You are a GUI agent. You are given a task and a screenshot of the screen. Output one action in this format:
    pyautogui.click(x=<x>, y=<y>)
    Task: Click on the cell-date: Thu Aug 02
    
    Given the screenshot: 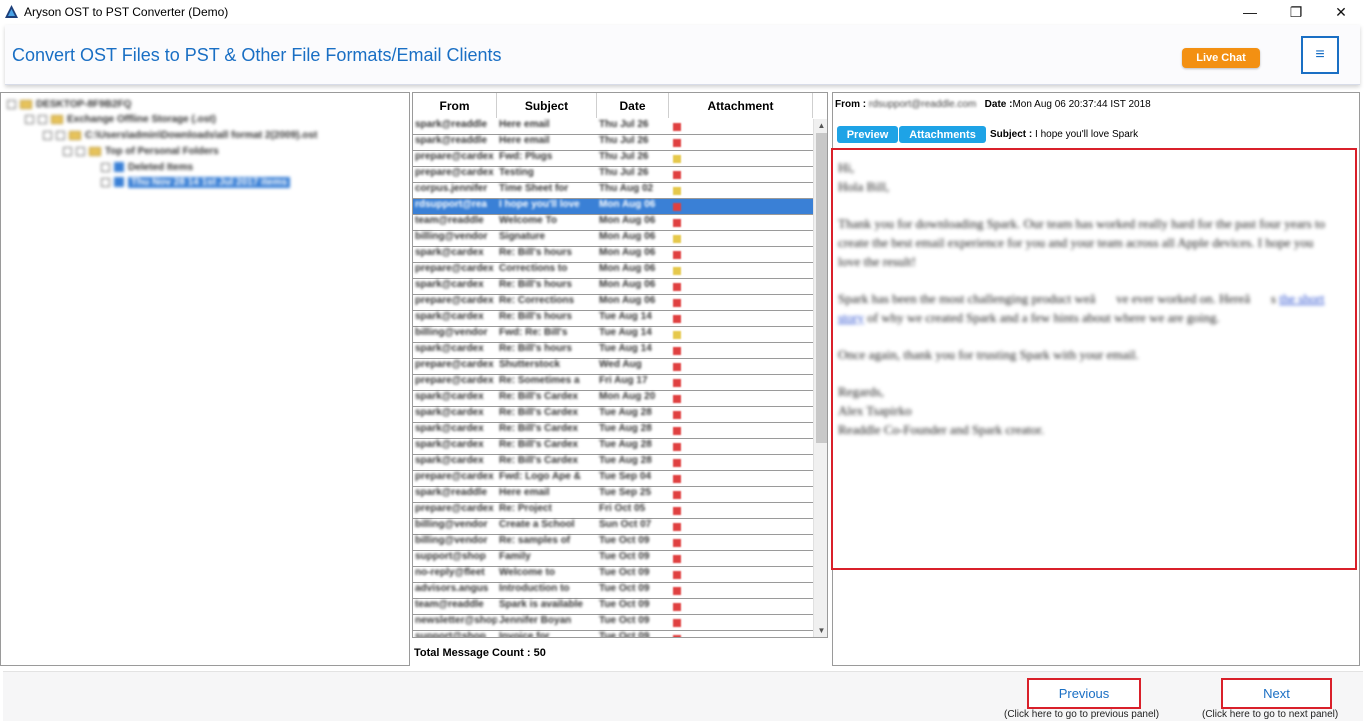 What is the action you would take?
    pyautogui.click(x=626, y=188)
    